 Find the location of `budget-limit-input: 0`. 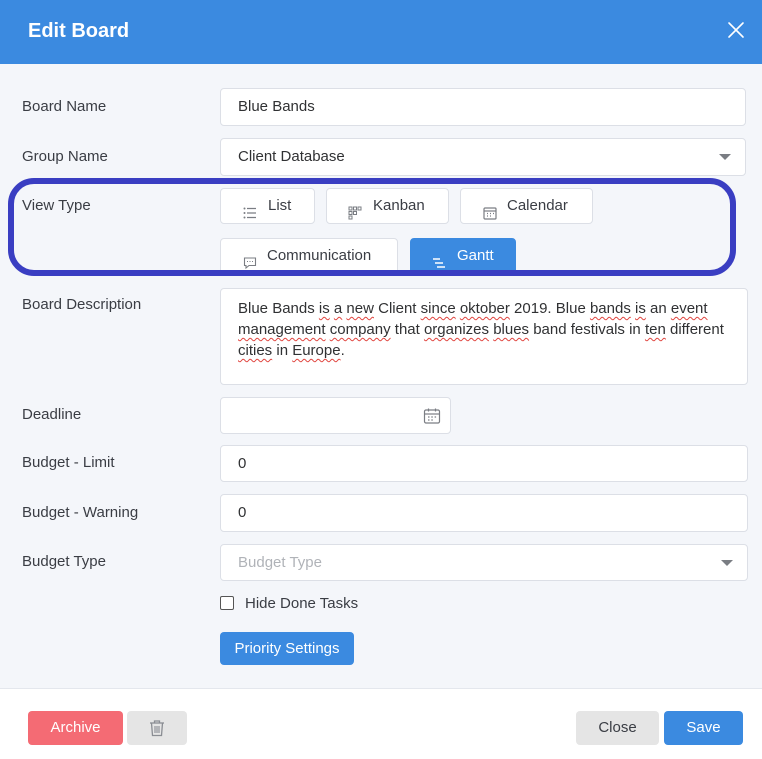

budget-limit-input: 0 is located at coordinates (484, 463).